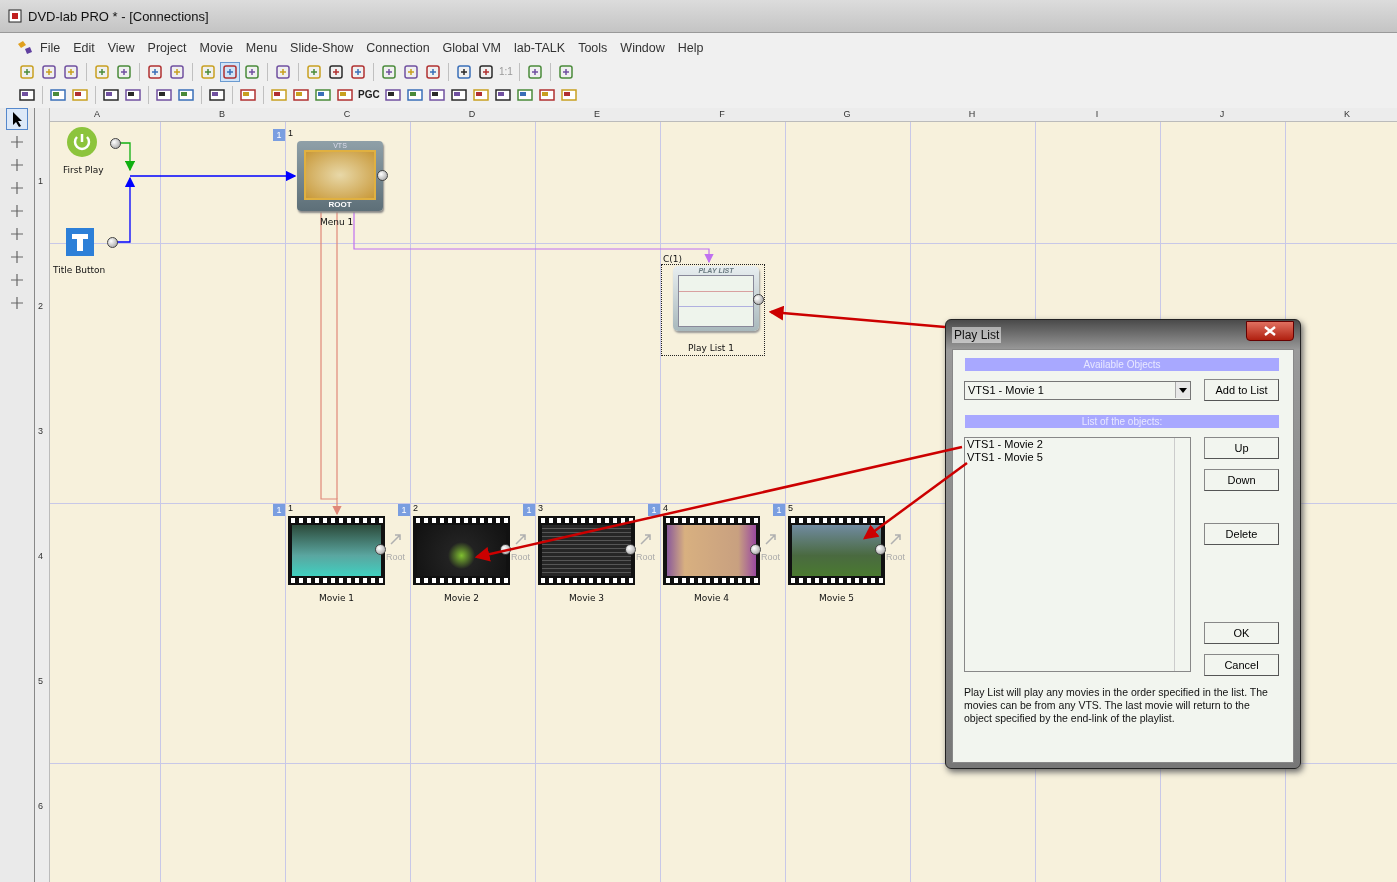  Describe the element at coordinates (51, 47) in the screenshot. I see `menu-item: File` at that location.